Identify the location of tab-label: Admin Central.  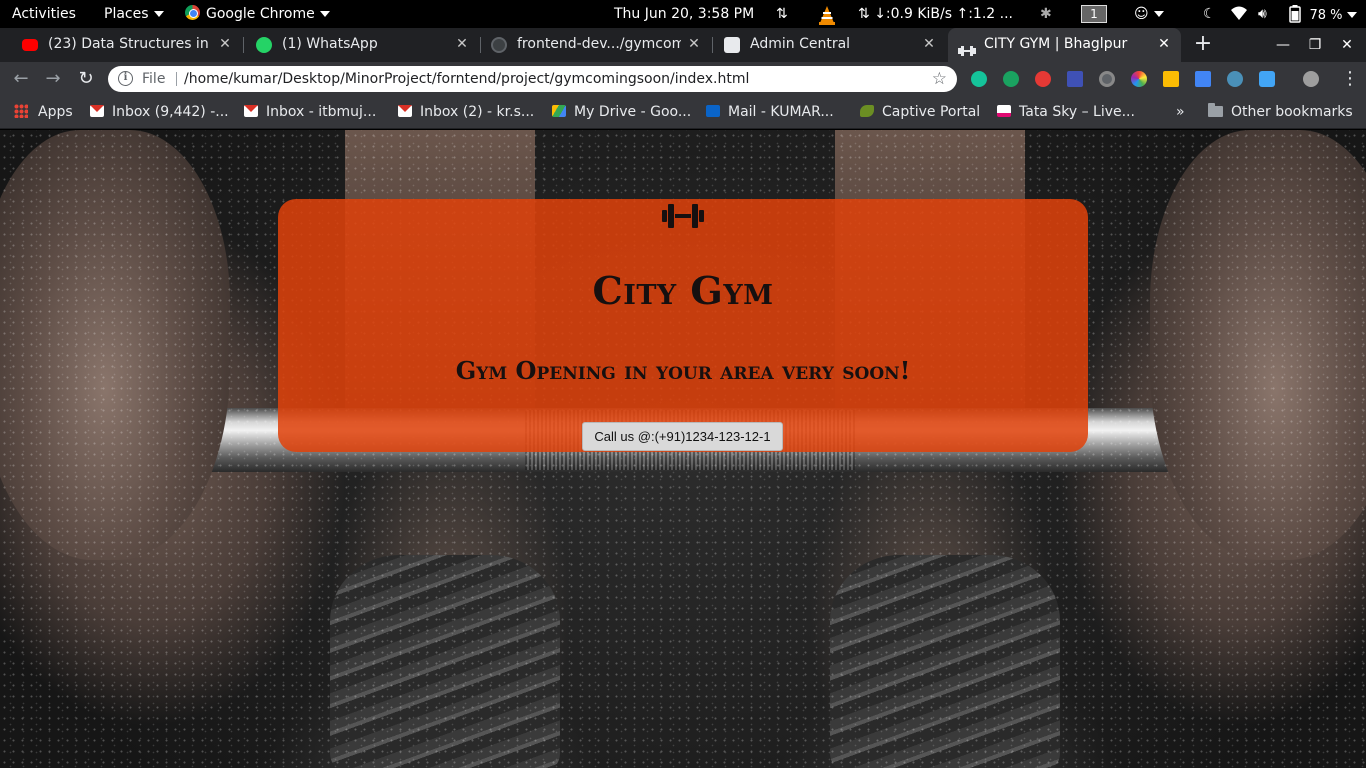
(800, 44).